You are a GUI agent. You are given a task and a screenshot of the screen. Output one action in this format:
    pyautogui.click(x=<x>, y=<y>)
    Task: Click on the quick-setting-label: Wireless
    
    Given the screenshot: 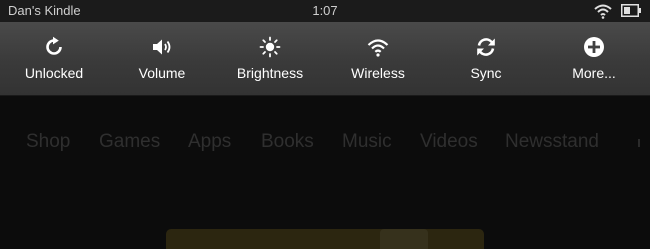 What is the action you would take?
    pyautogui.click(x=378, y=73)
    